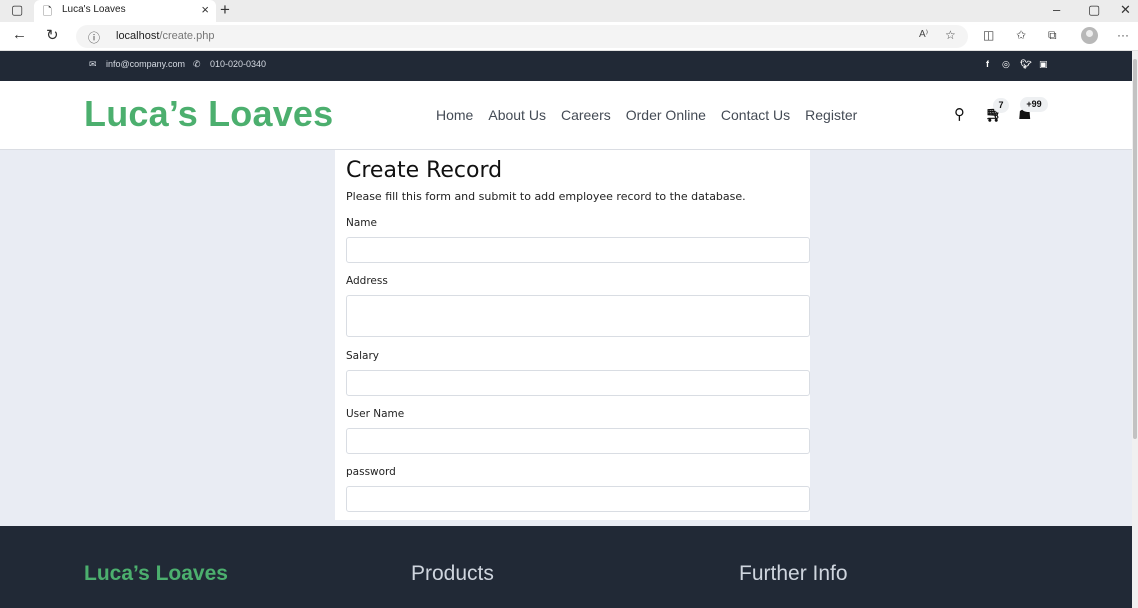  Describe the element at coordinates (959, 114) in the screenshot. I see `search-icon: ⚲` at that location.